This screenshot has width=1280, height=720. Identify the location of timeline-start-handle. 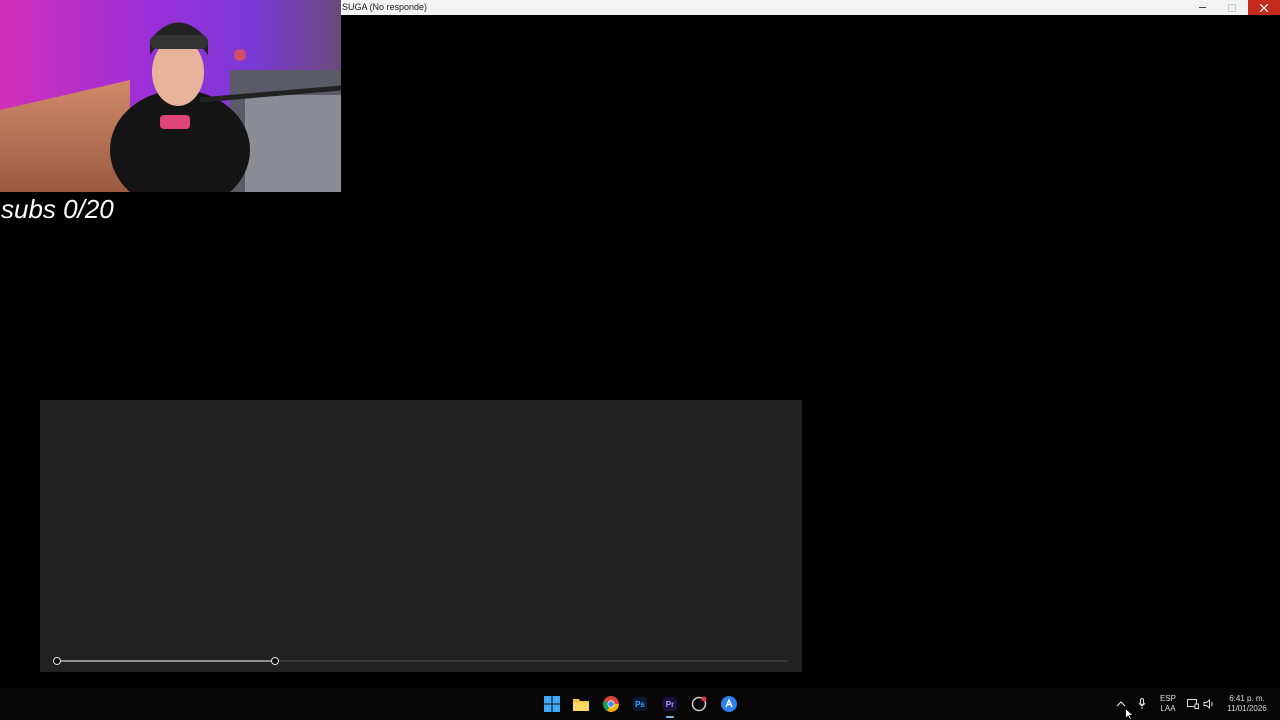
(57, 661).